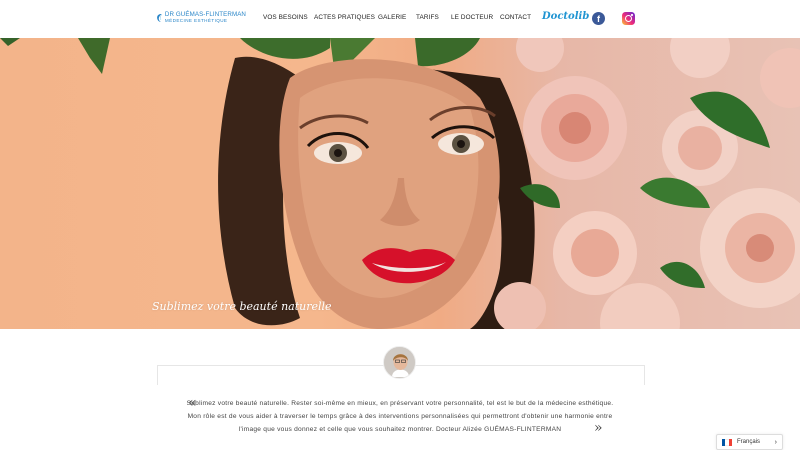 The height and width of the screenshot is (450, 800). Describe the element at coordinates (775, 442) in the screenshot. I see `chevron-right-icon: ›` at that location.